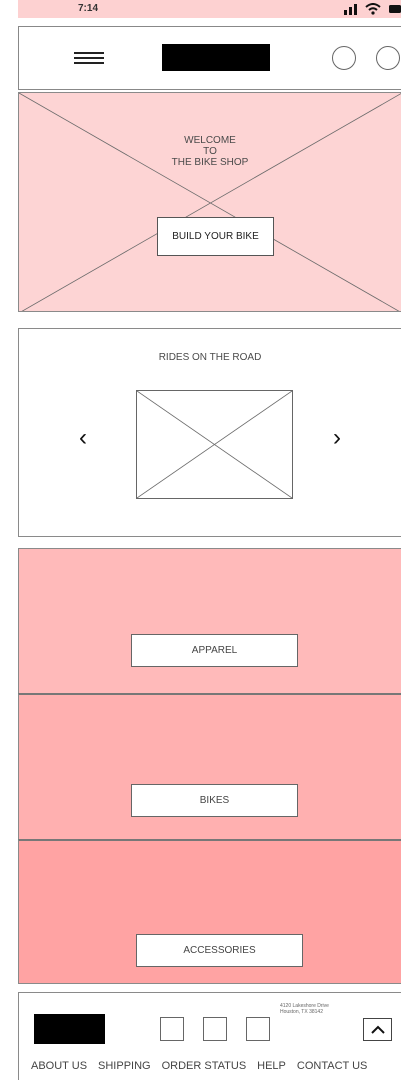  Describe the element at coordinates (388, 58) in the screenshot. I see `cart-icon` at that location.